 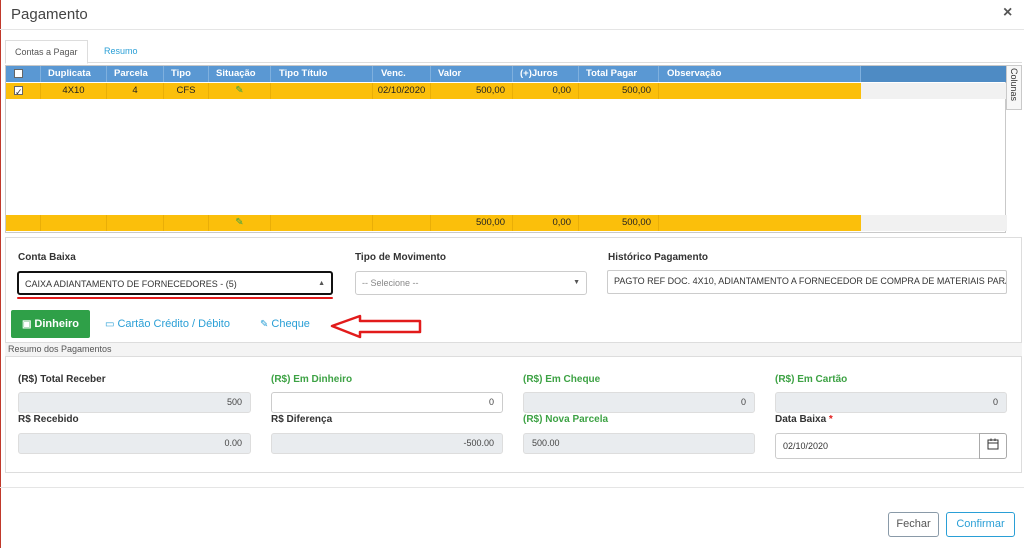 What do you see at coordinates (48, 419) in the screenshot?
I see `recebido-label: R$ Recebido` at bounding box center [48, 419].